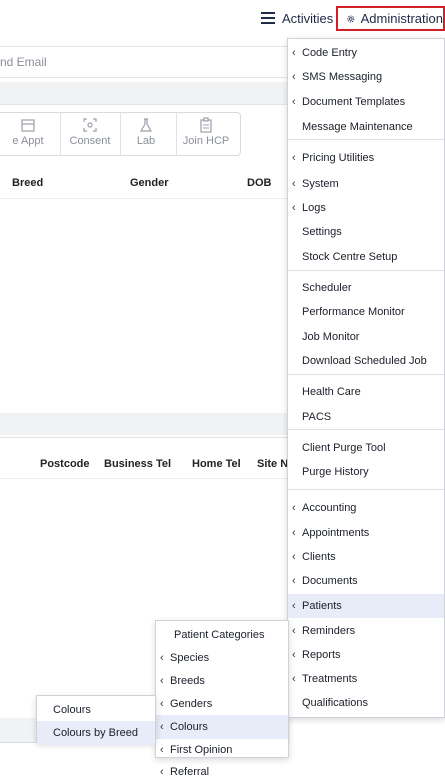 The height and width of the screenshot is (784, 445). I want to click on column-dob: DOB, so click(259, 183).